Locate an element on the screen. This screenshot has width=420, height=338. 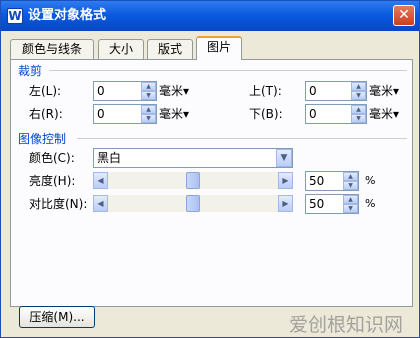
crop-top-label: 上(T): is located at coordinates (265, 91).